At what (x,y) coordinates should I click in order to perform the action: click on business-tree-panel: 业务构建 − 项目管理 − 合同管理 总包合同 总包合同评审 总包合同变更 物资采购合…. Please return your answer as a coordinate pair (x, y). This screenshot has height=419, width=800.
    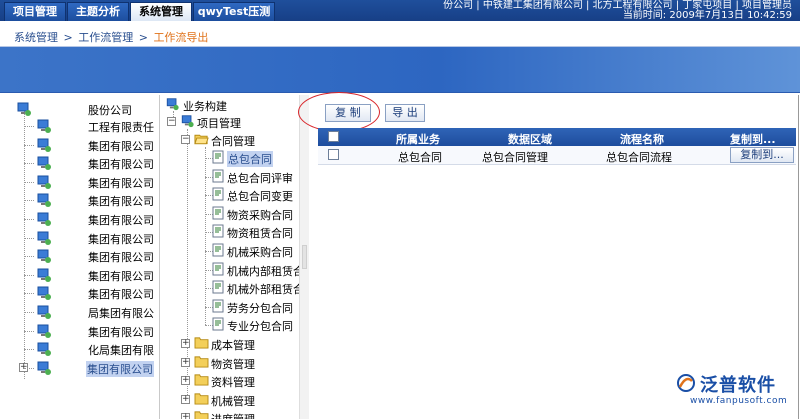
    Looking at the image, I should click on (230, 257).